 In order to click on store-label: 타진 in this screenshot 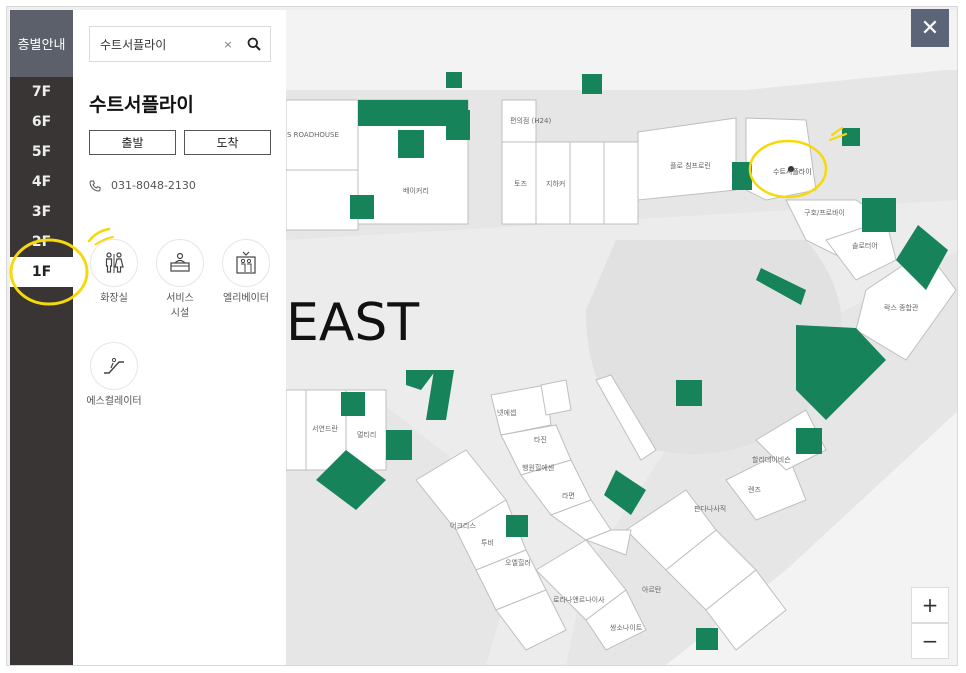, I will do `click(540, 439)`.